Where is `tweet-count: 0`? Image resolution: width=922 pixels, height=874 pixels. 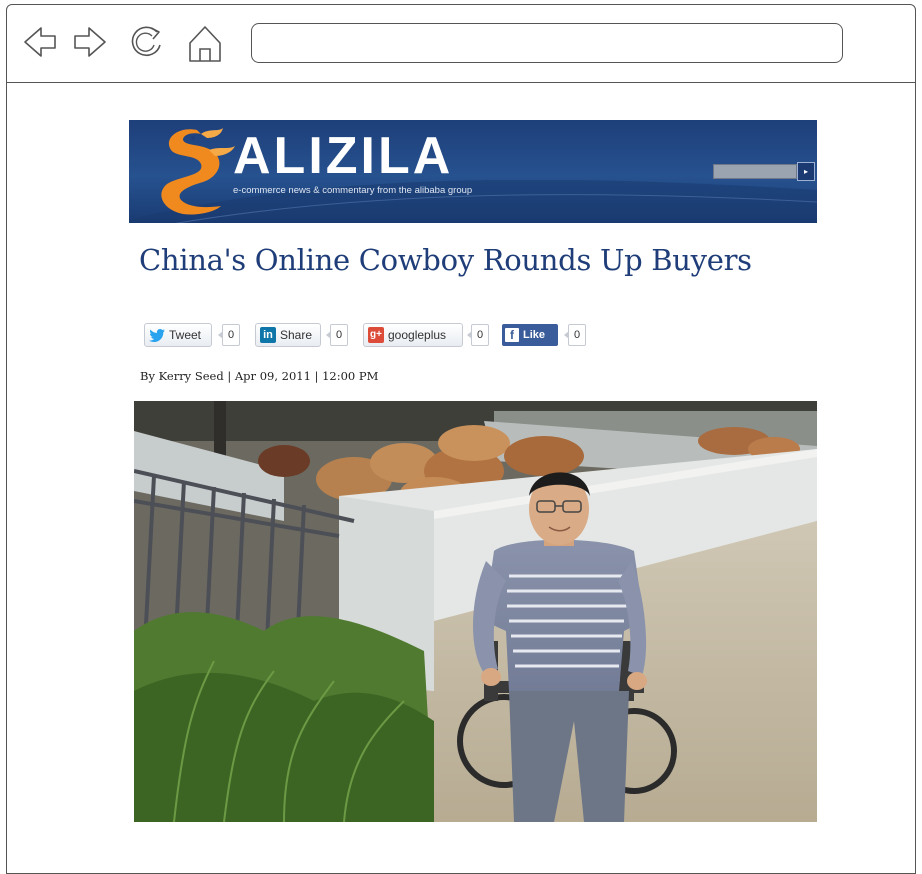
tweet-count: 0 is located at coordinates (229, 335).